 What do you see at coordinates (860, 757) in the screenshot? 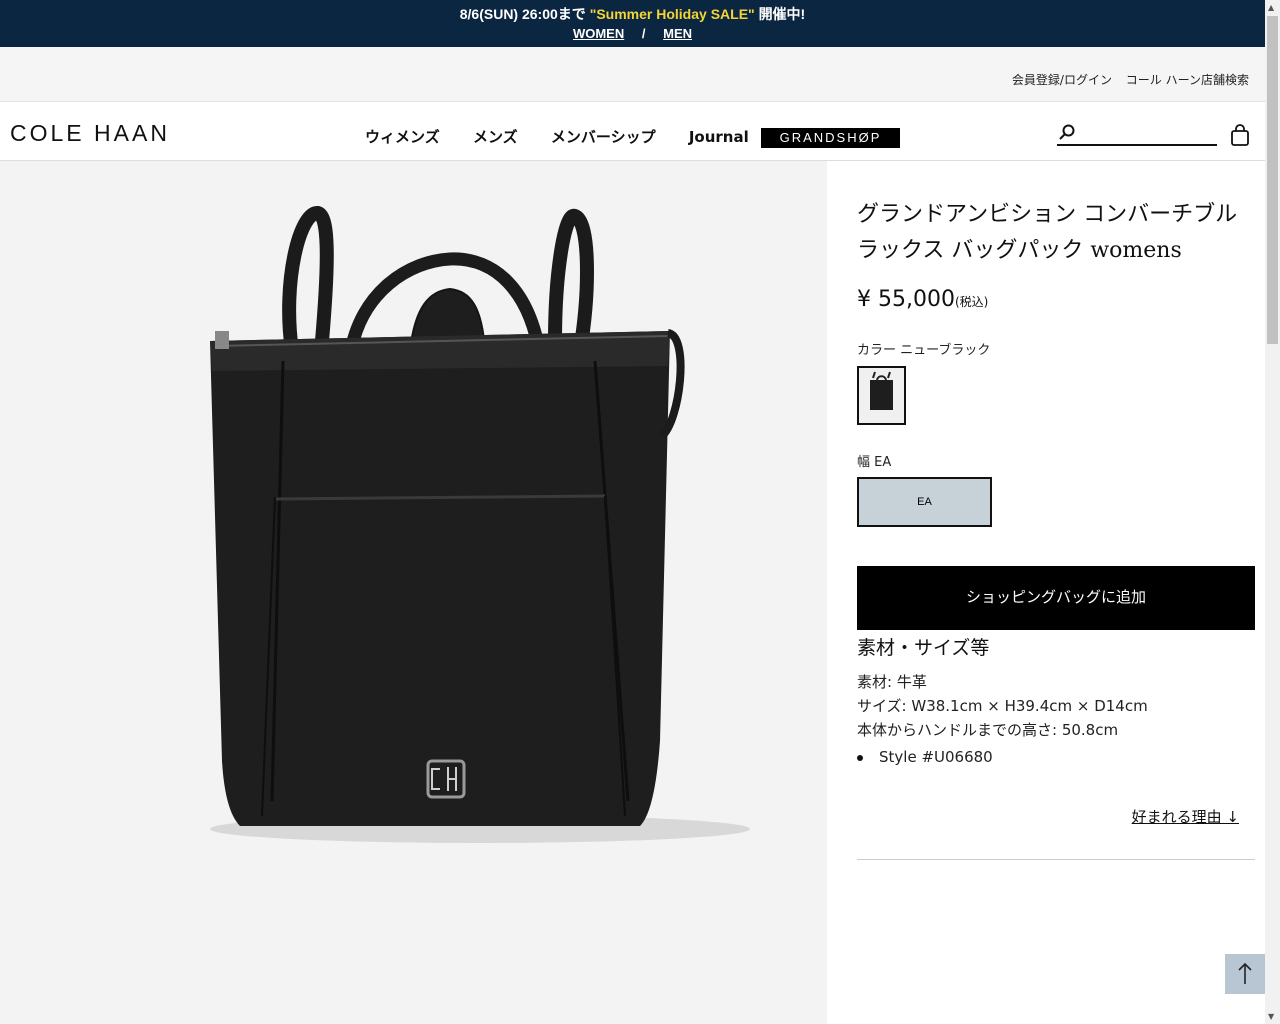
I see `bullet-icon` at bounding box center [860, 757].